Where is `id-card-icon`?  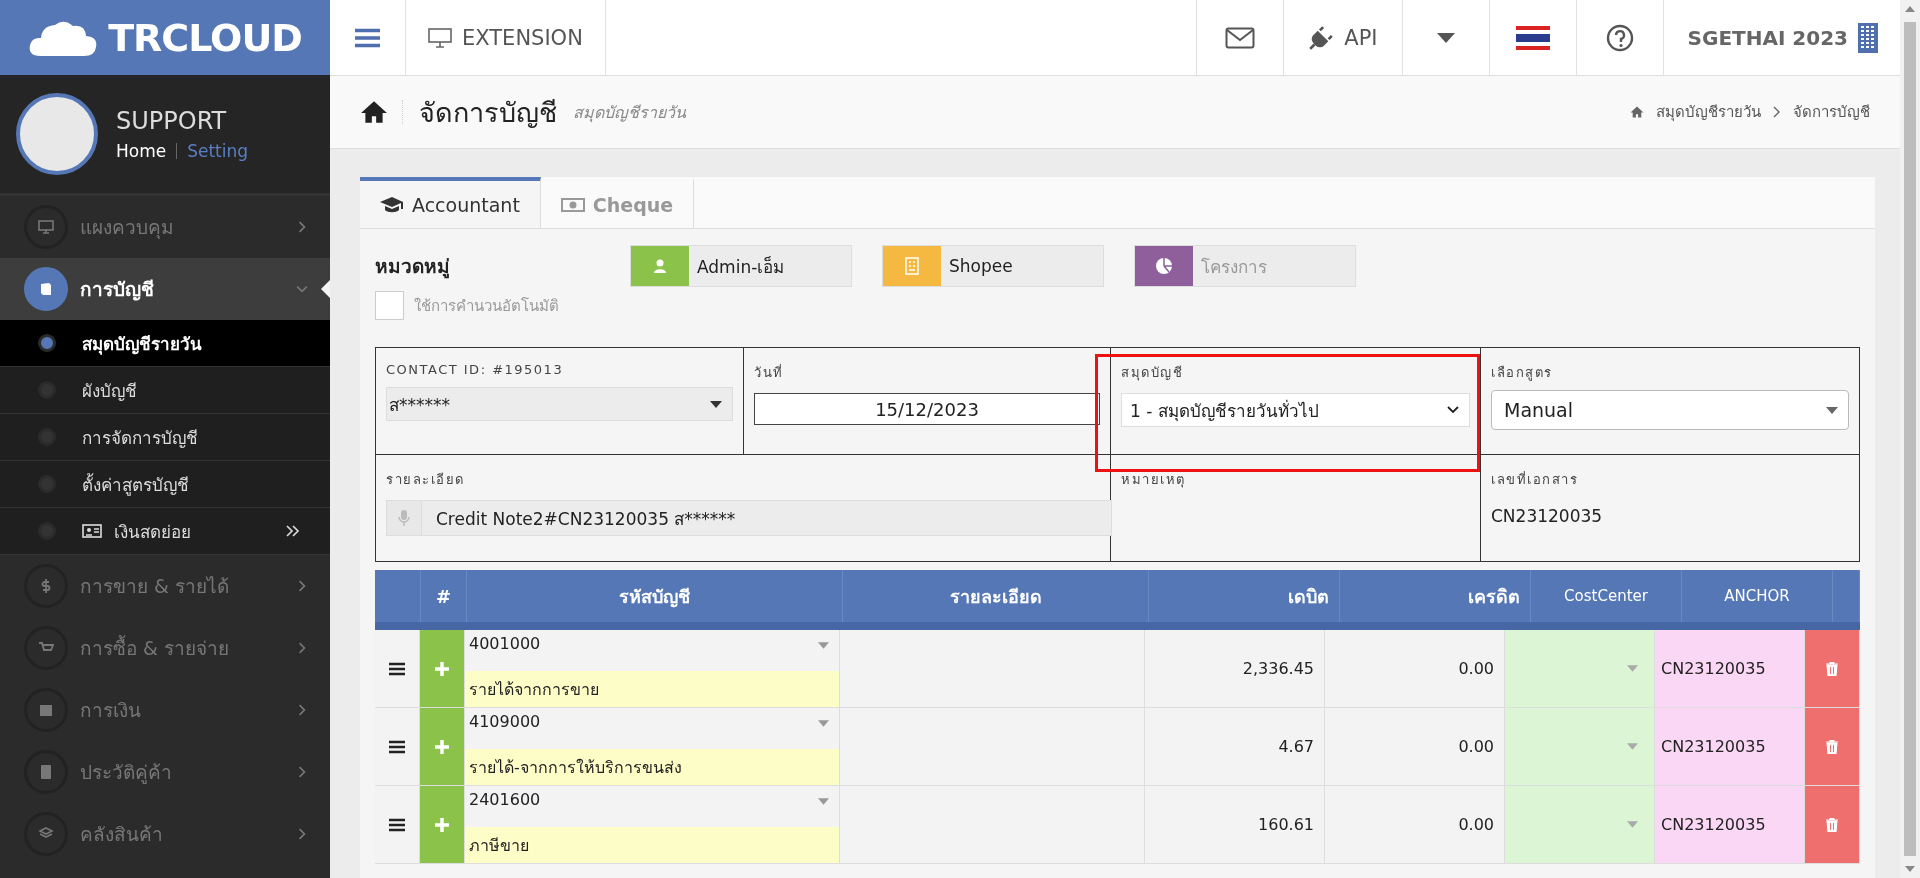 id-card-icon is located at coordinates (92, 531).